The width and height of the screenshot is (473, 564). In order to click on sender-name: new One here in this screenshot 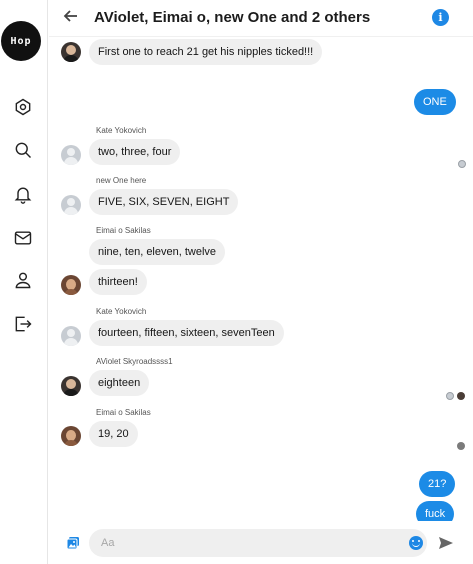, I will do `click(121, 180)`.